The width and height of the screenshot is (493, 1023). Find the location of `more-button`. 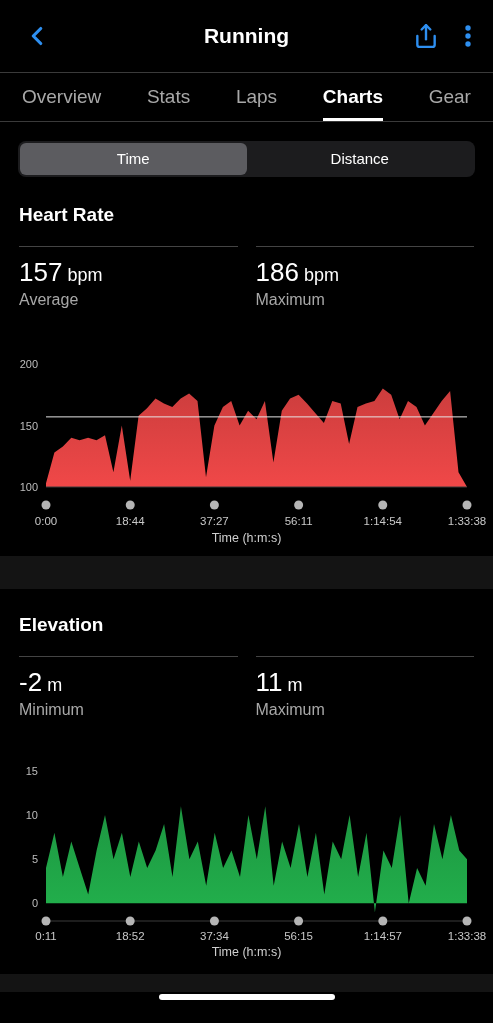

more-button is located at coordinates (468, 36).